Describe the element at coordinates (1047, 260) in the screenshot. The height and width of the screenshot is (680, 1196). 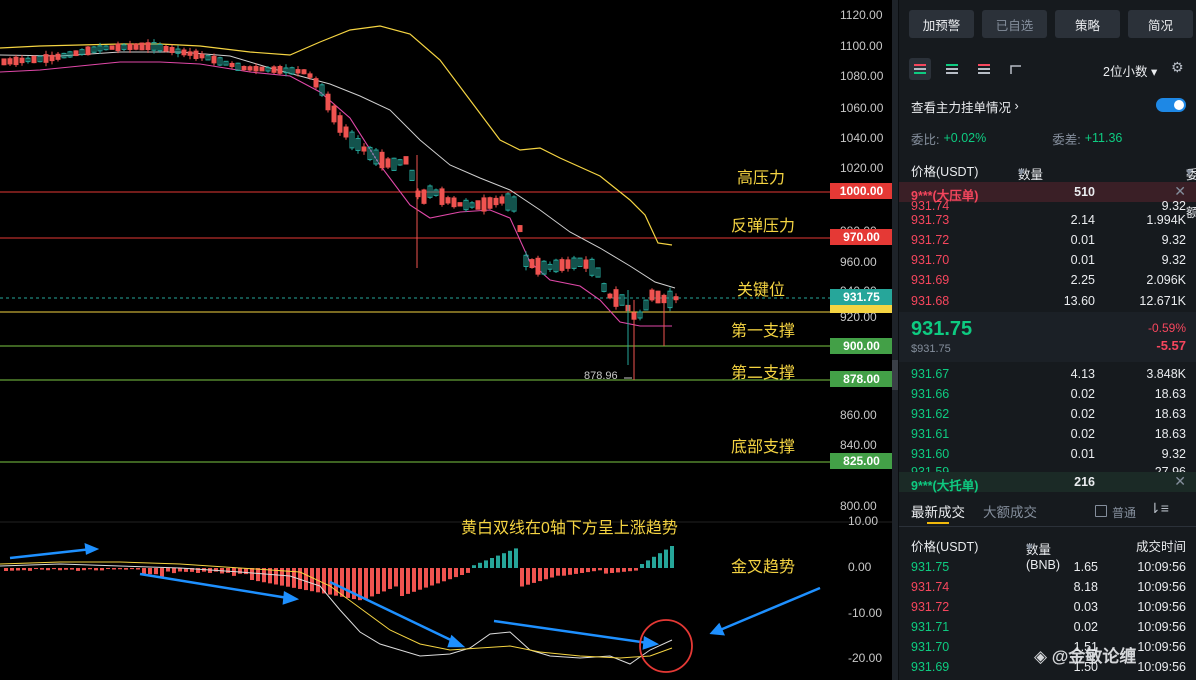
I see `orderbook-row: 931.70 0.01 9.32` at that location.